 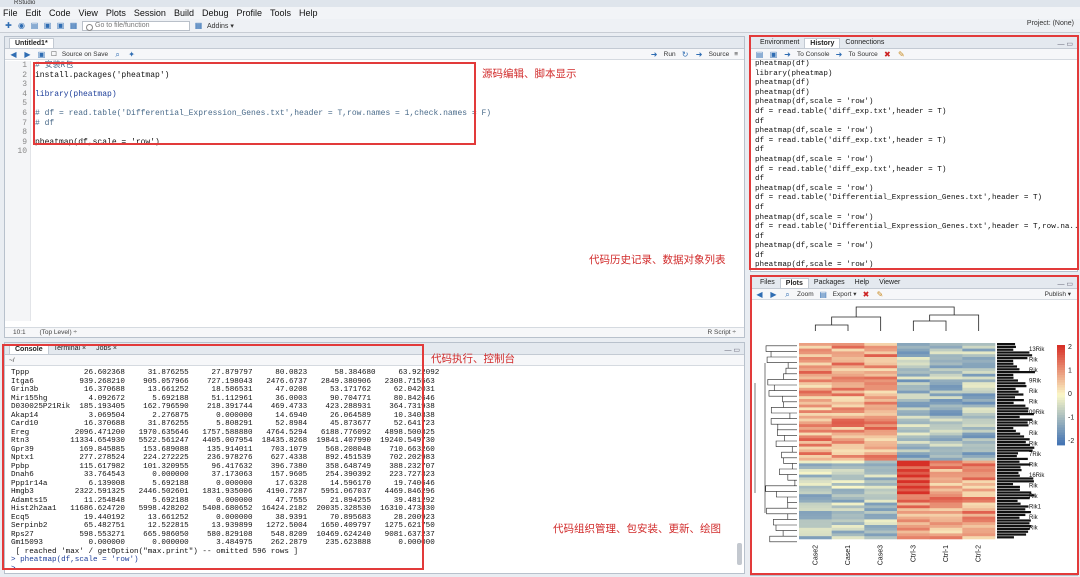 I want to click on code-line: pheatmap(df,scale = 'row'), so click(x=385, y=143).